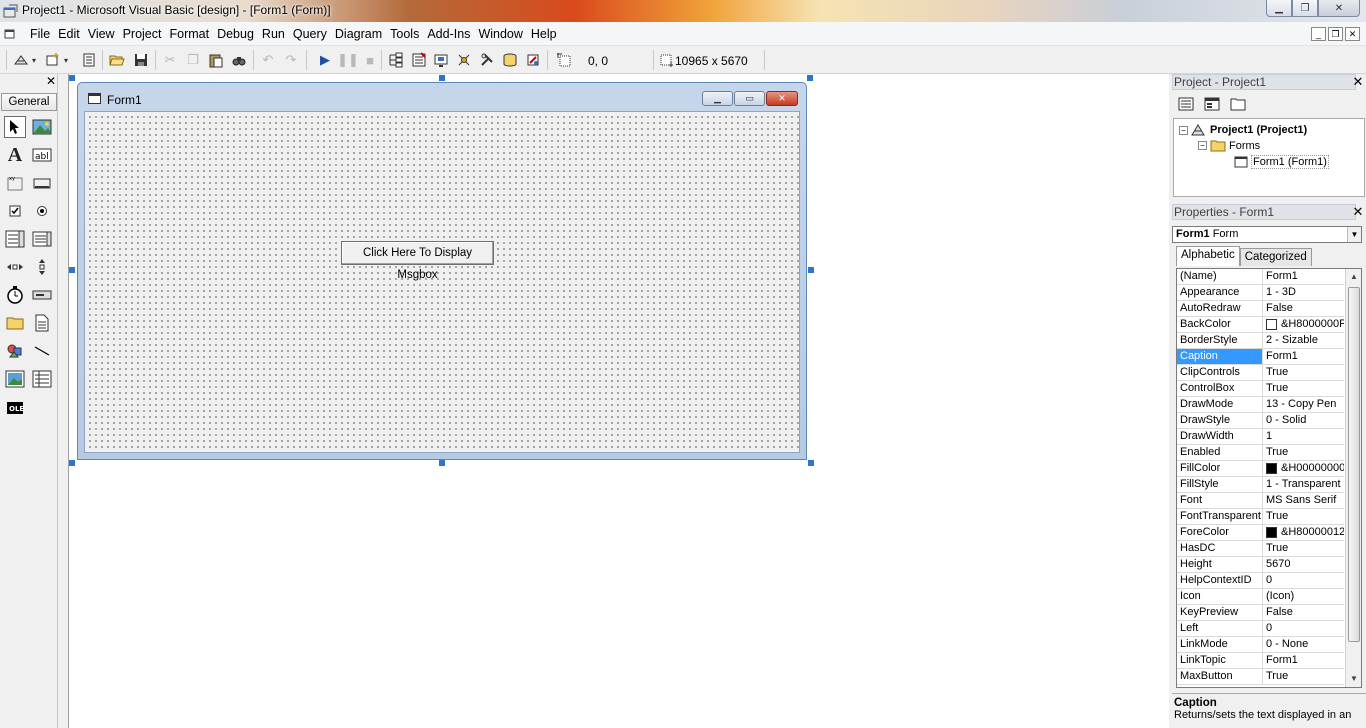 Image resolution: width=1366 pixels, height=728 pixels. What do you see at coordinates (273, 34) in the screenshot?
I see `menu-run: Run` at bounding box center [273, 34].